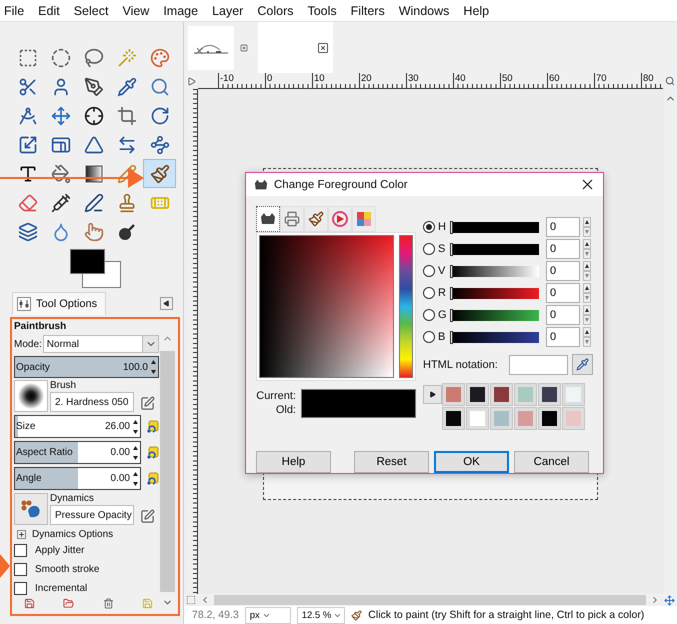  Describe the element at coordinates (367, 11) in the screenshot. I see `menu-item: Filters` at that location.